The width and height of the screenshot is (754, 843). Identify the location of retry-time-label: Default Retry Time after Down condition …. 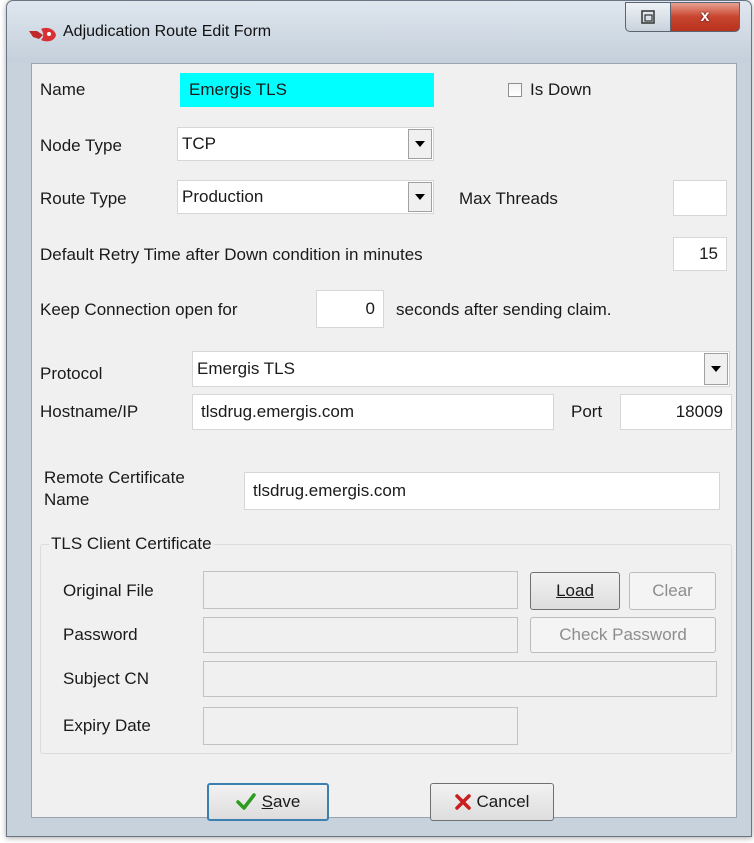
(231, 254).